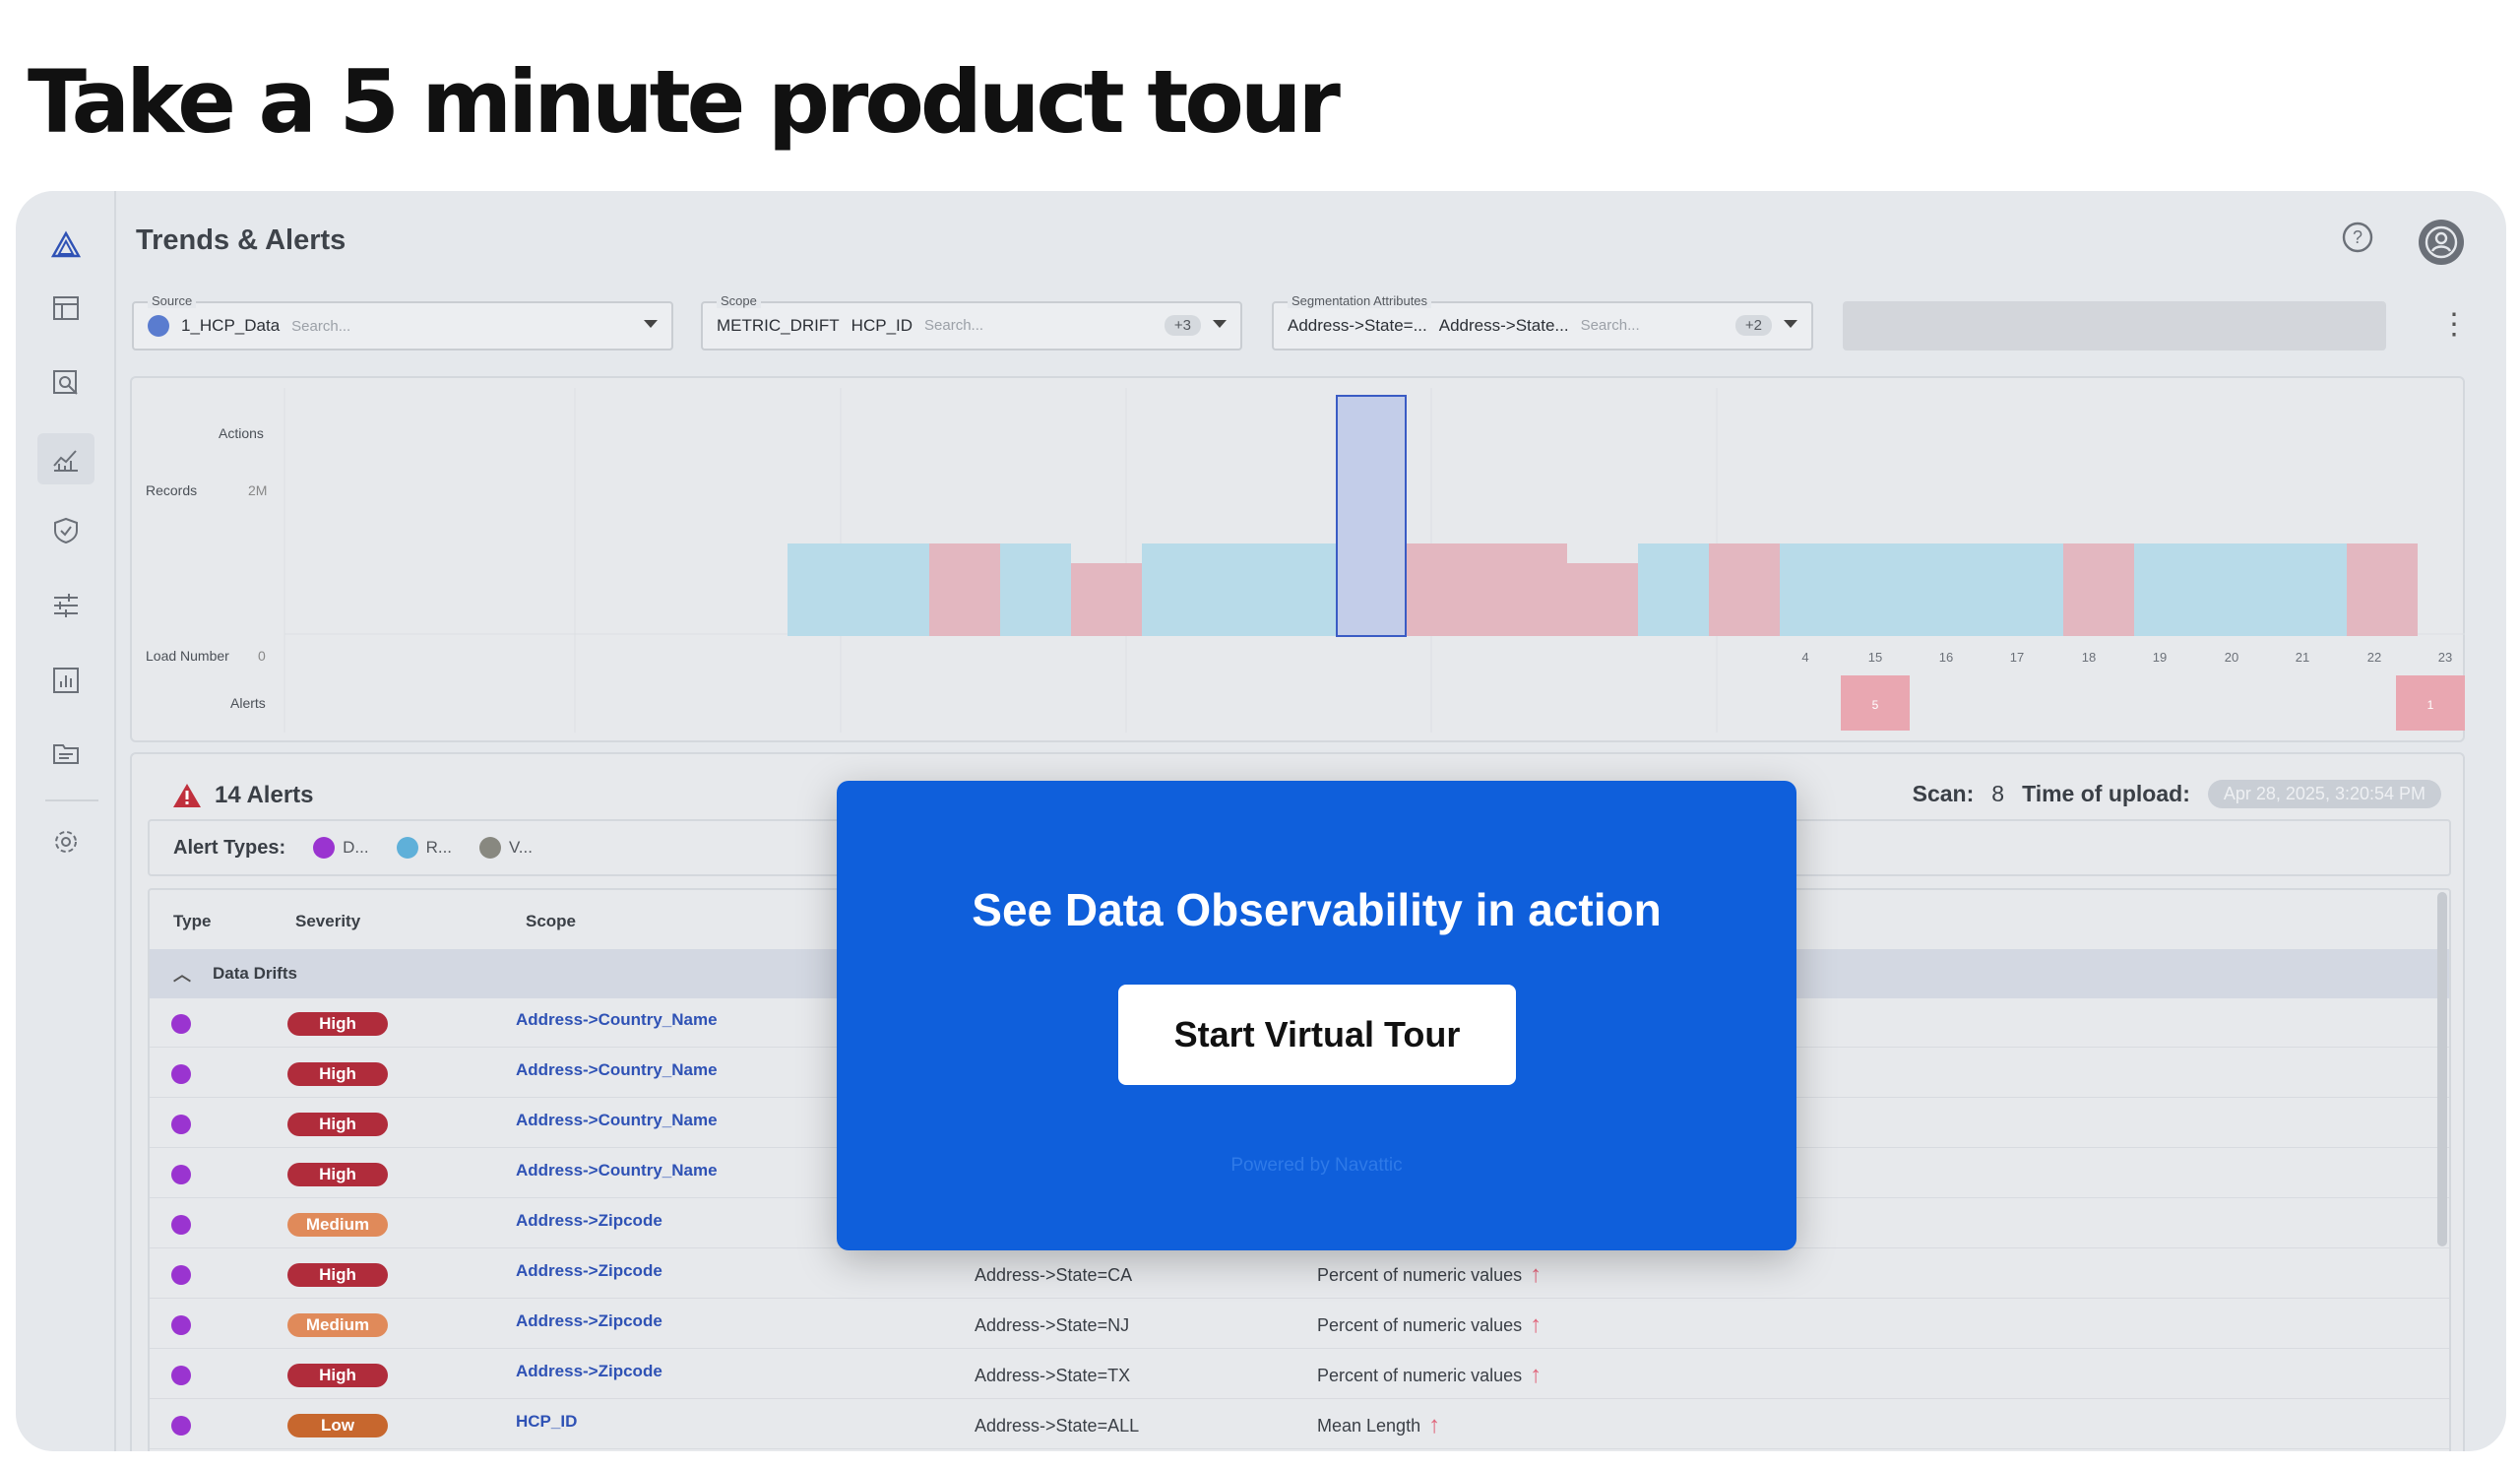 The width and height of the screenshot is (2520, 1468). I want to click on scope-chip: METRIC_DRIFT, so click(778, 325).